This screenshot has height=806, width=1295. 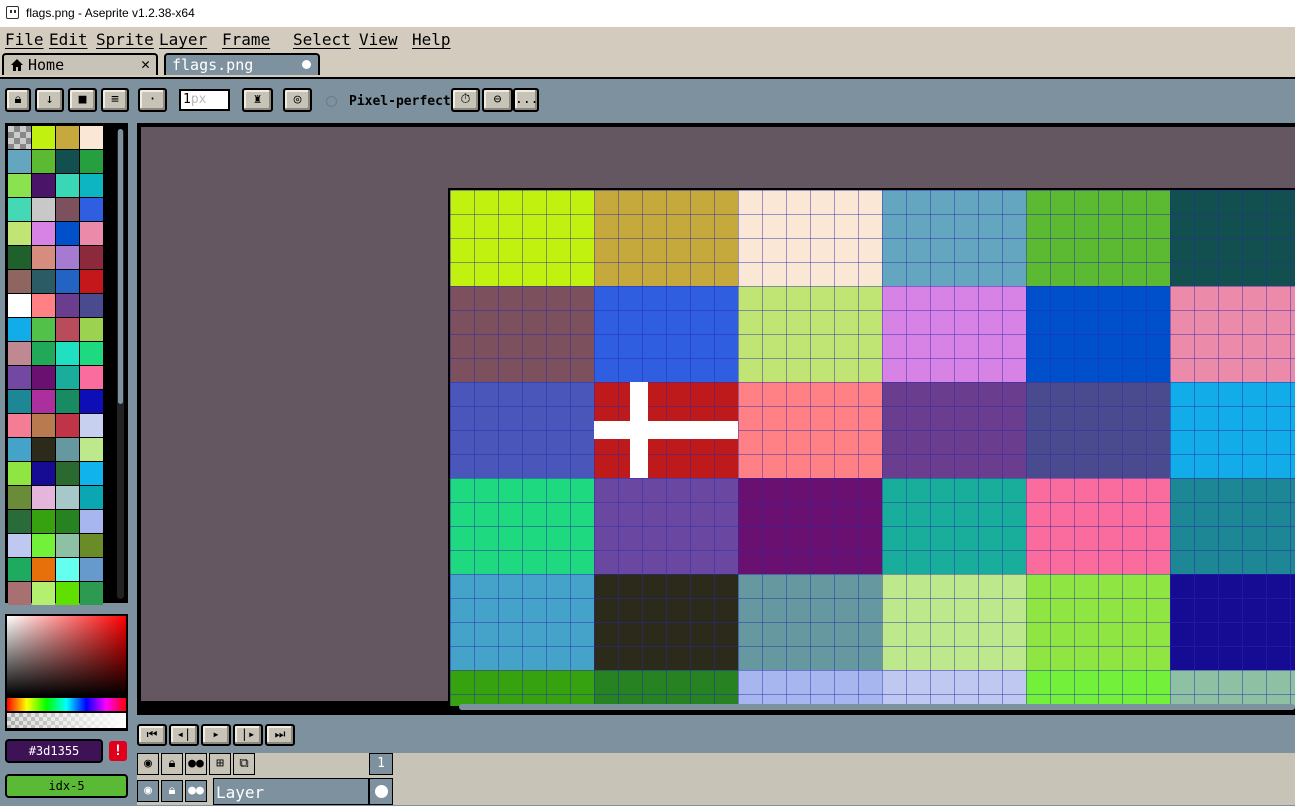 I want to click on menu-sprite: Sprite, so click(x=125, y=39).